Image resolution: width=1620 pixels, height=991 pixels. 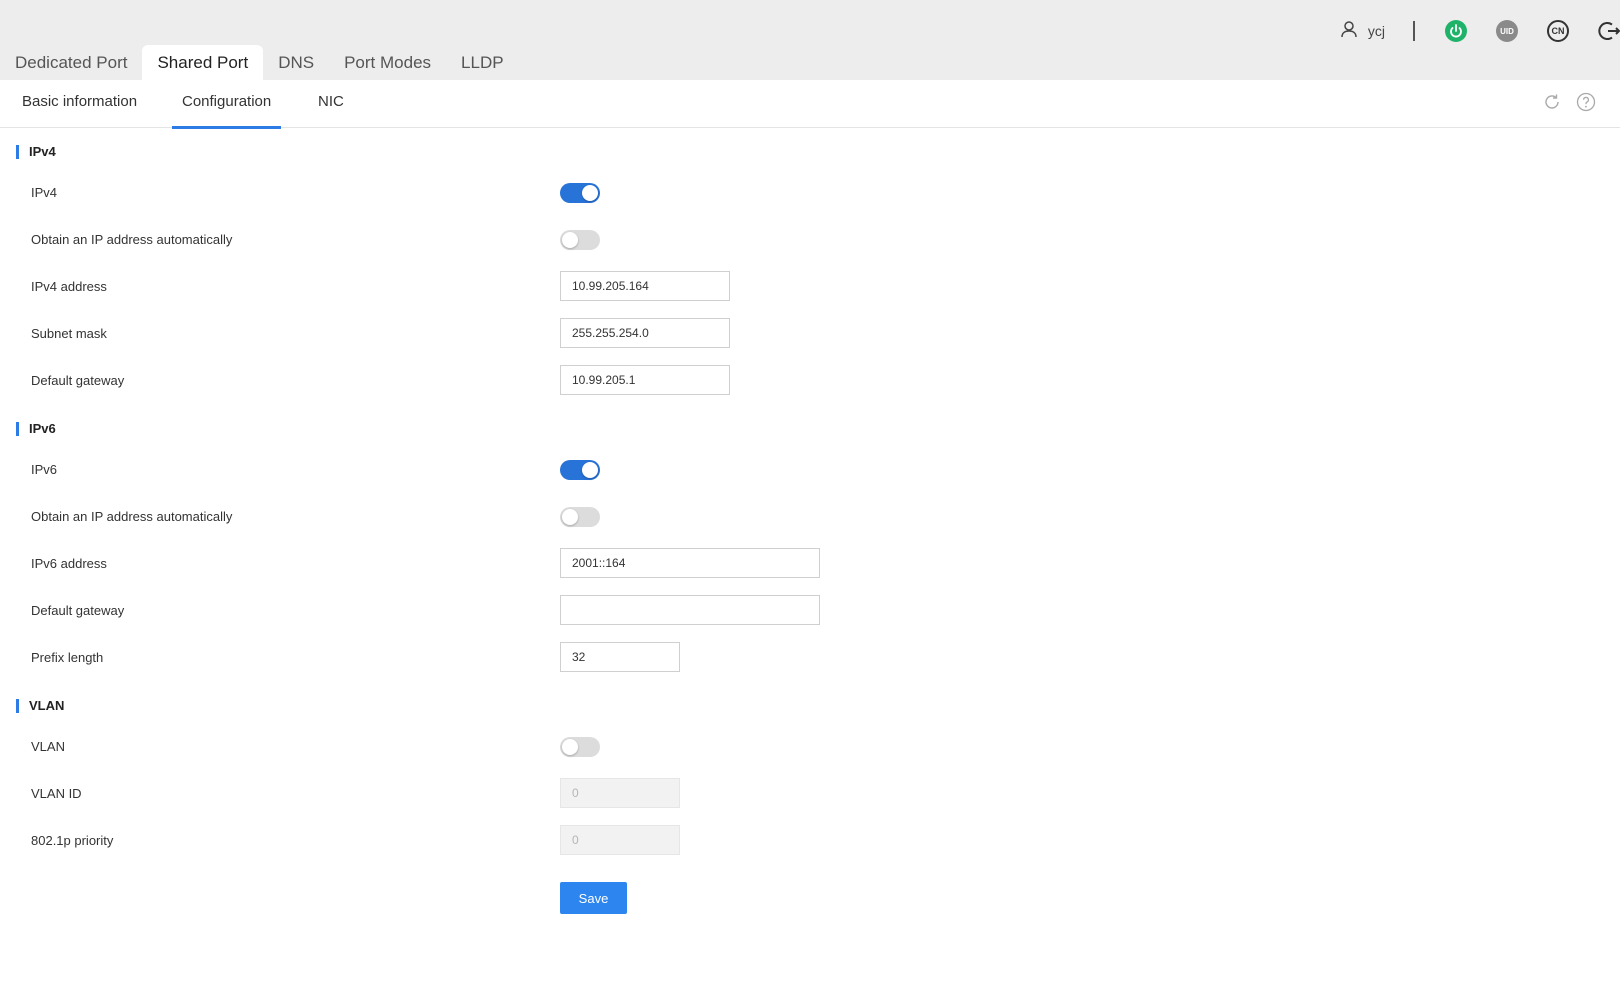 What do you see at coordinates (78, 610) in the screenshot?
I see `ipv6-gateway-label: Default gateway` at bounding box center [78, 610].